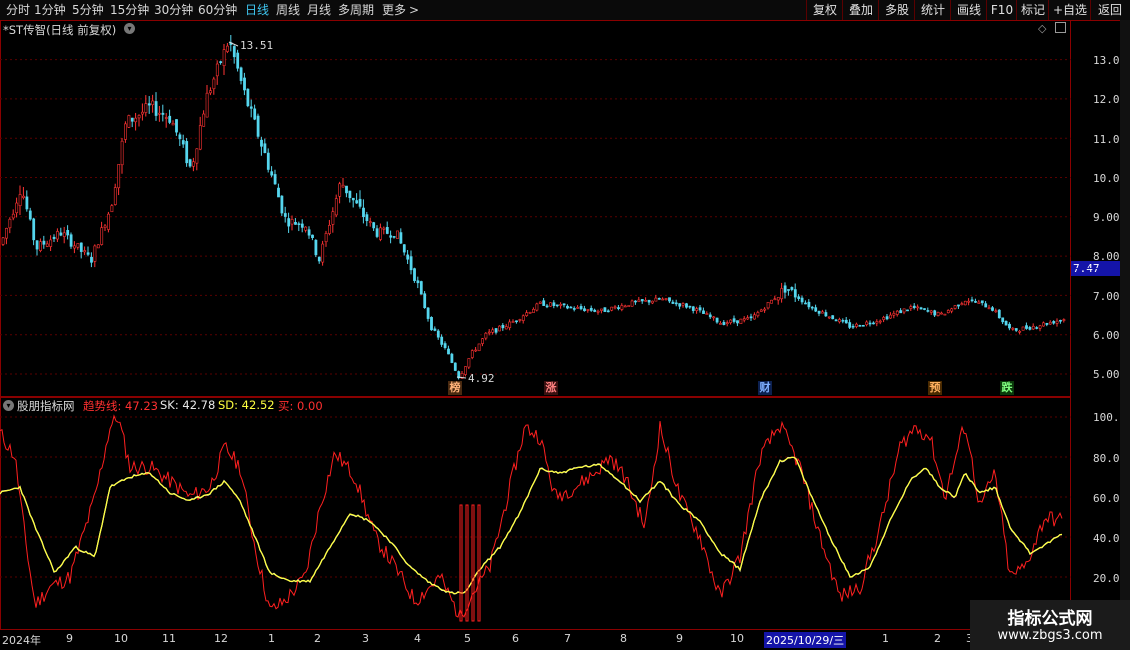  I want to click on date-tick: 8, so click(623, 638).